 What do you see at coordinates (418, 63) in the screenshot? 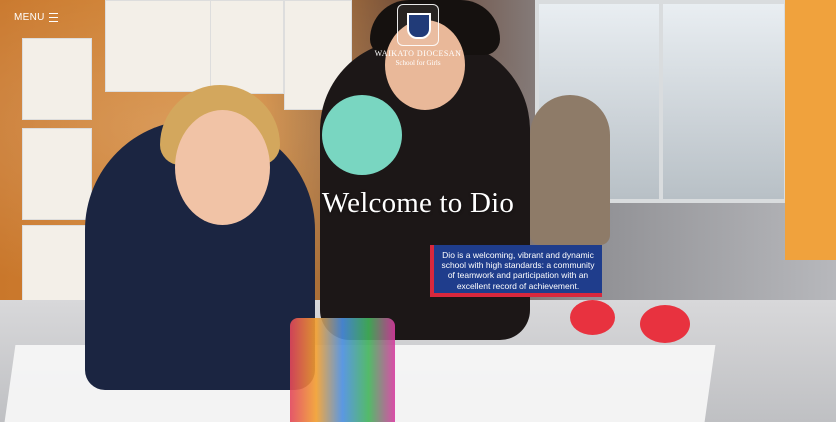
I see `school-subtitle: School for Girls` at bounding box center [418, 63].